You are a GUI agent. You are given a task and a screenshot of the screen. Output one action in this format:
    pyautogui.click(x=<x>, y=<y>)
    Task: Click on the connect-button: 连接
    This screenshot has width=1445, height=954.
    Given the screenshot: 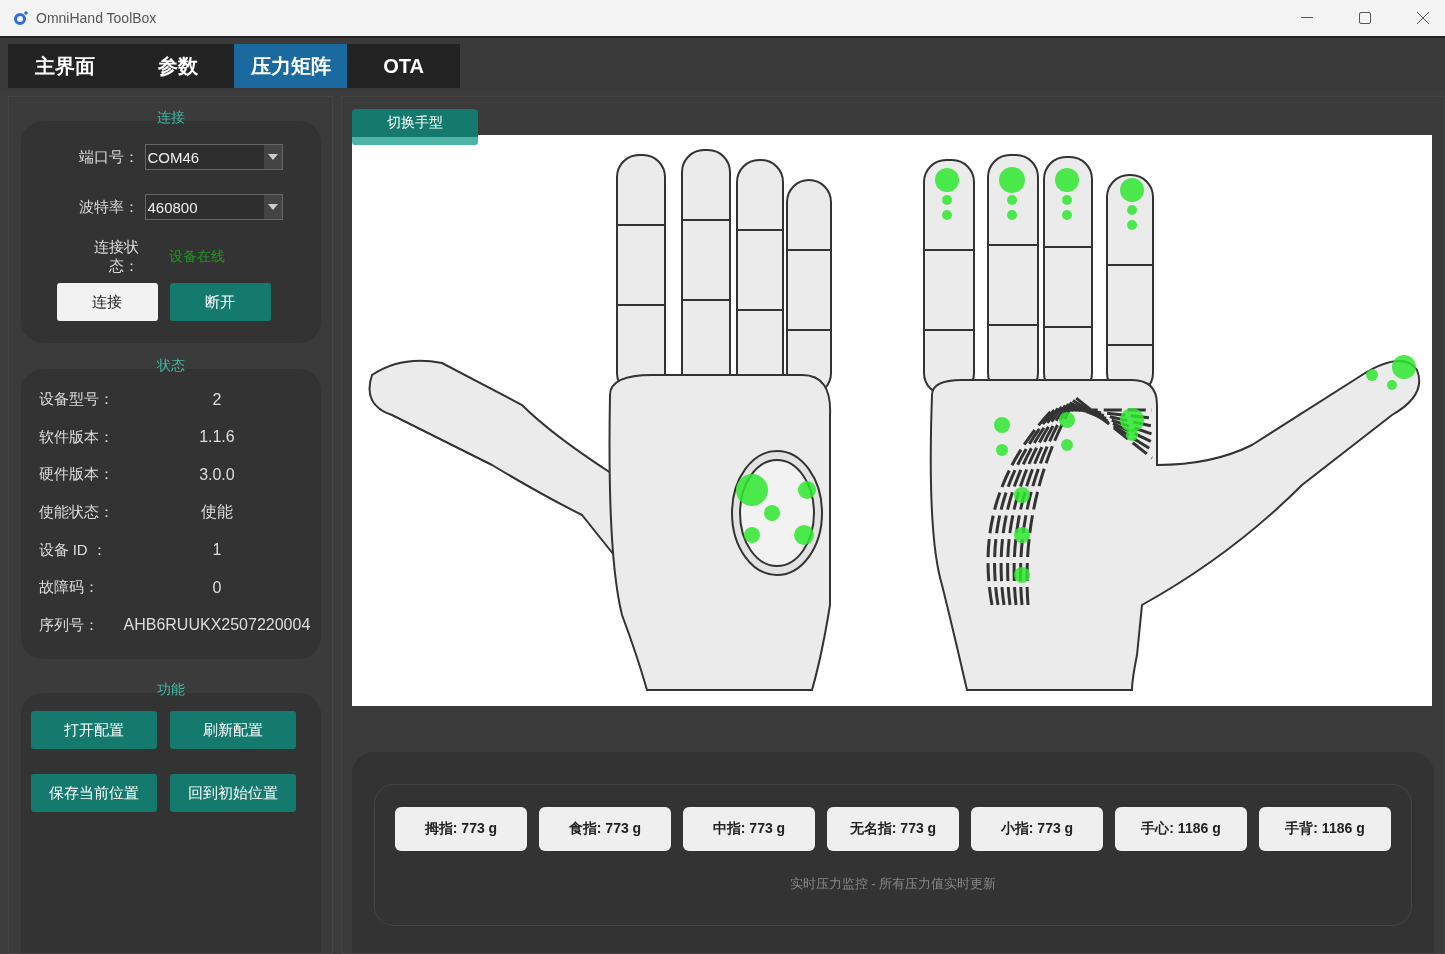 What is the action you would take?
    pyautogui.click(x=107, y=302)
    